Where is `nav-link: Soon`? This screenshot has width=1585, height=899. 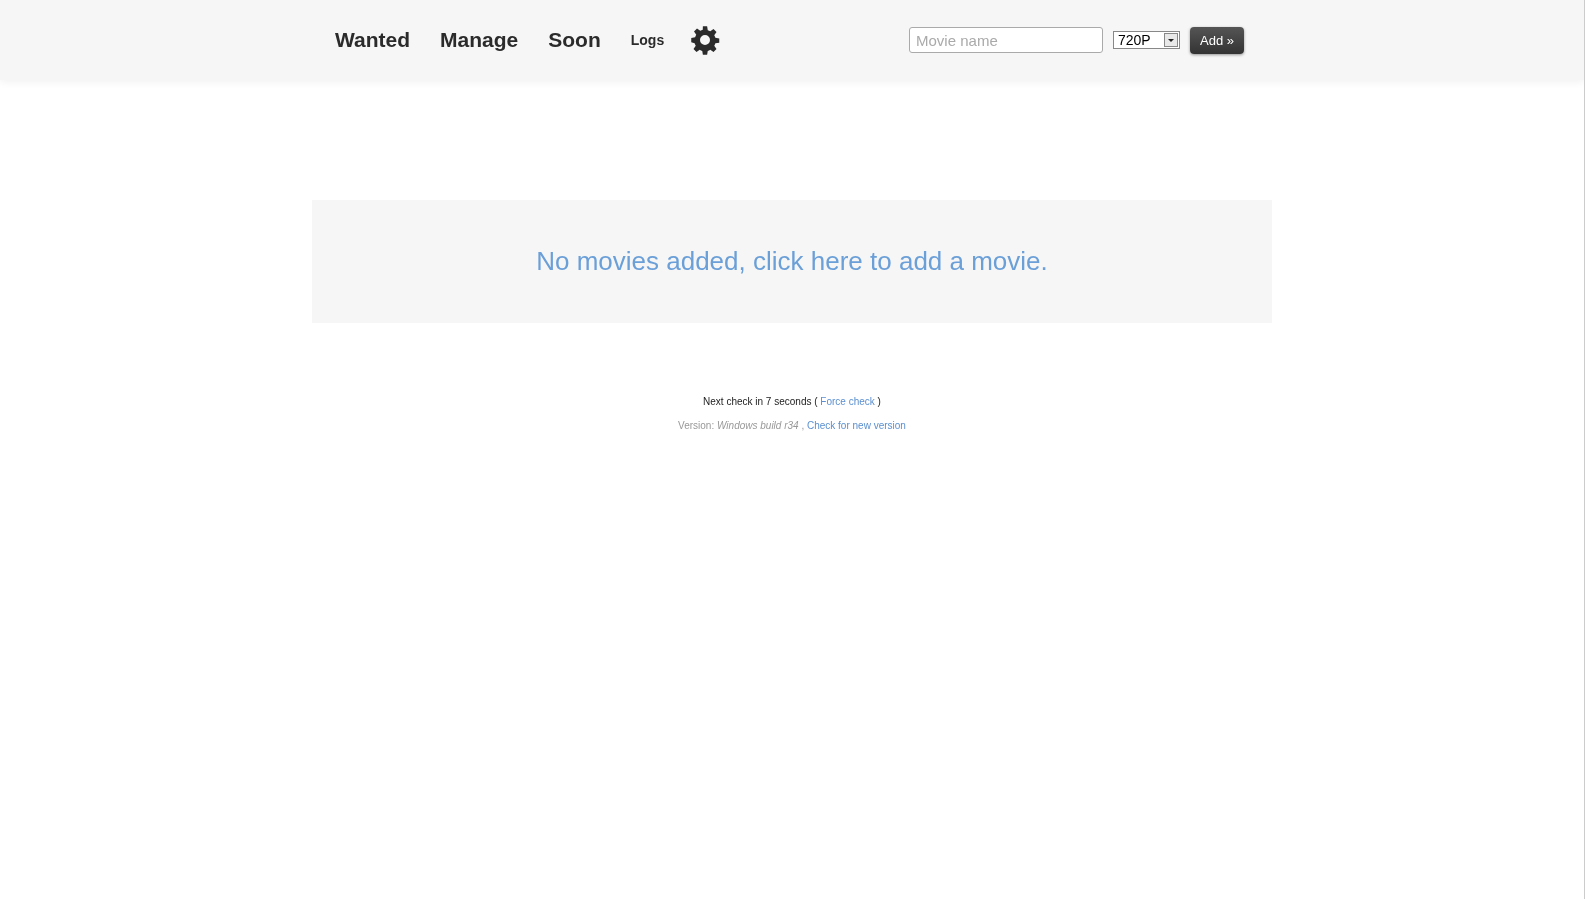 nav-link: Soon is located at coordinates (574, 40).